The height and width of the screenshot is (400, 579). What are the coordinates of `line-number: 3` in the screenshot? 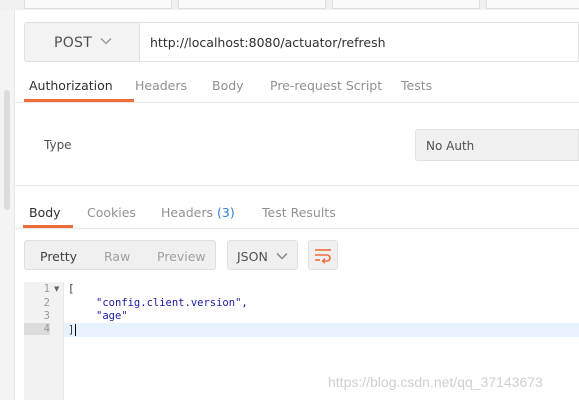 It's located at (46, 316).